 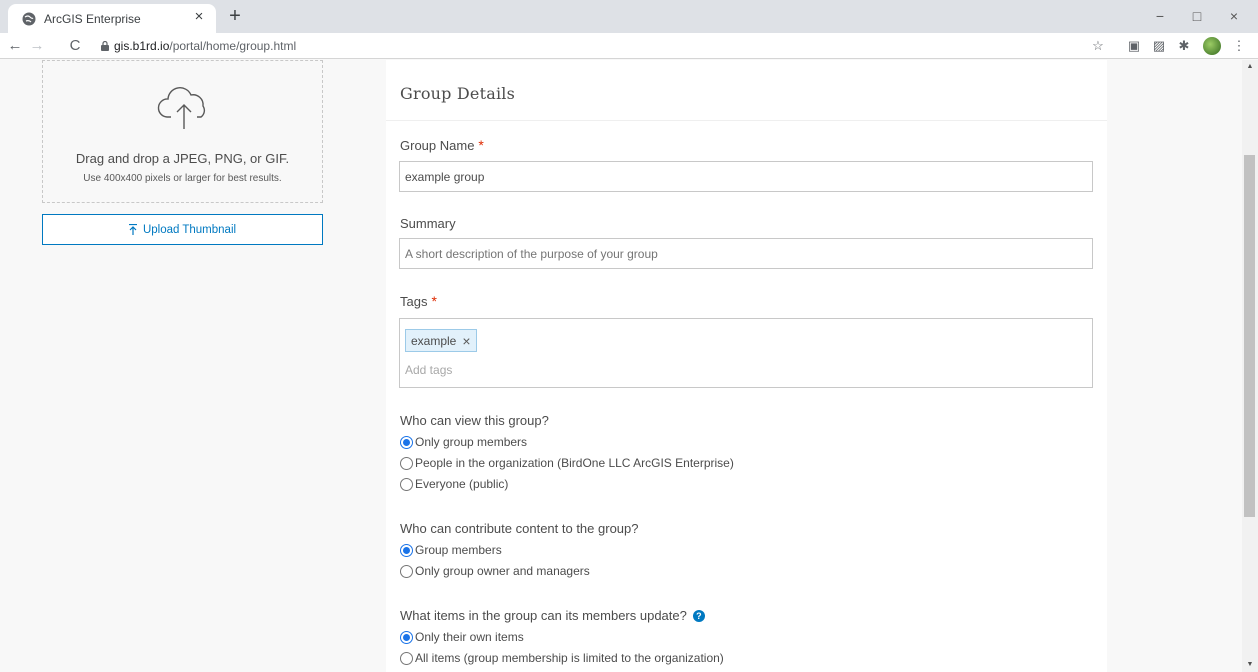 I want to click on browser-tab: ArcGIS Enterprise ×, so click(x=112, y=18).